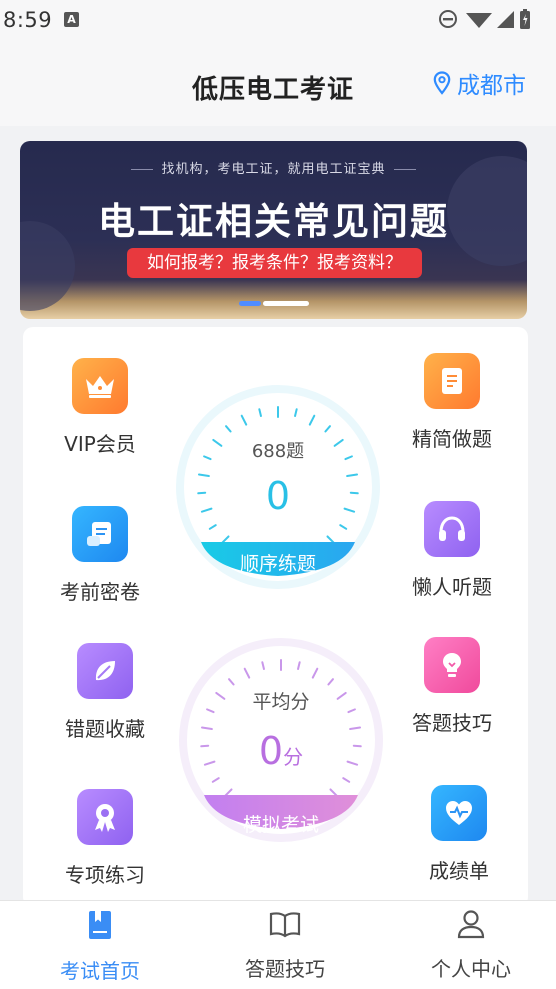  Describe the element at coordinates (71, 19) in the screenshot. I see `notification-icon: A` at that location.